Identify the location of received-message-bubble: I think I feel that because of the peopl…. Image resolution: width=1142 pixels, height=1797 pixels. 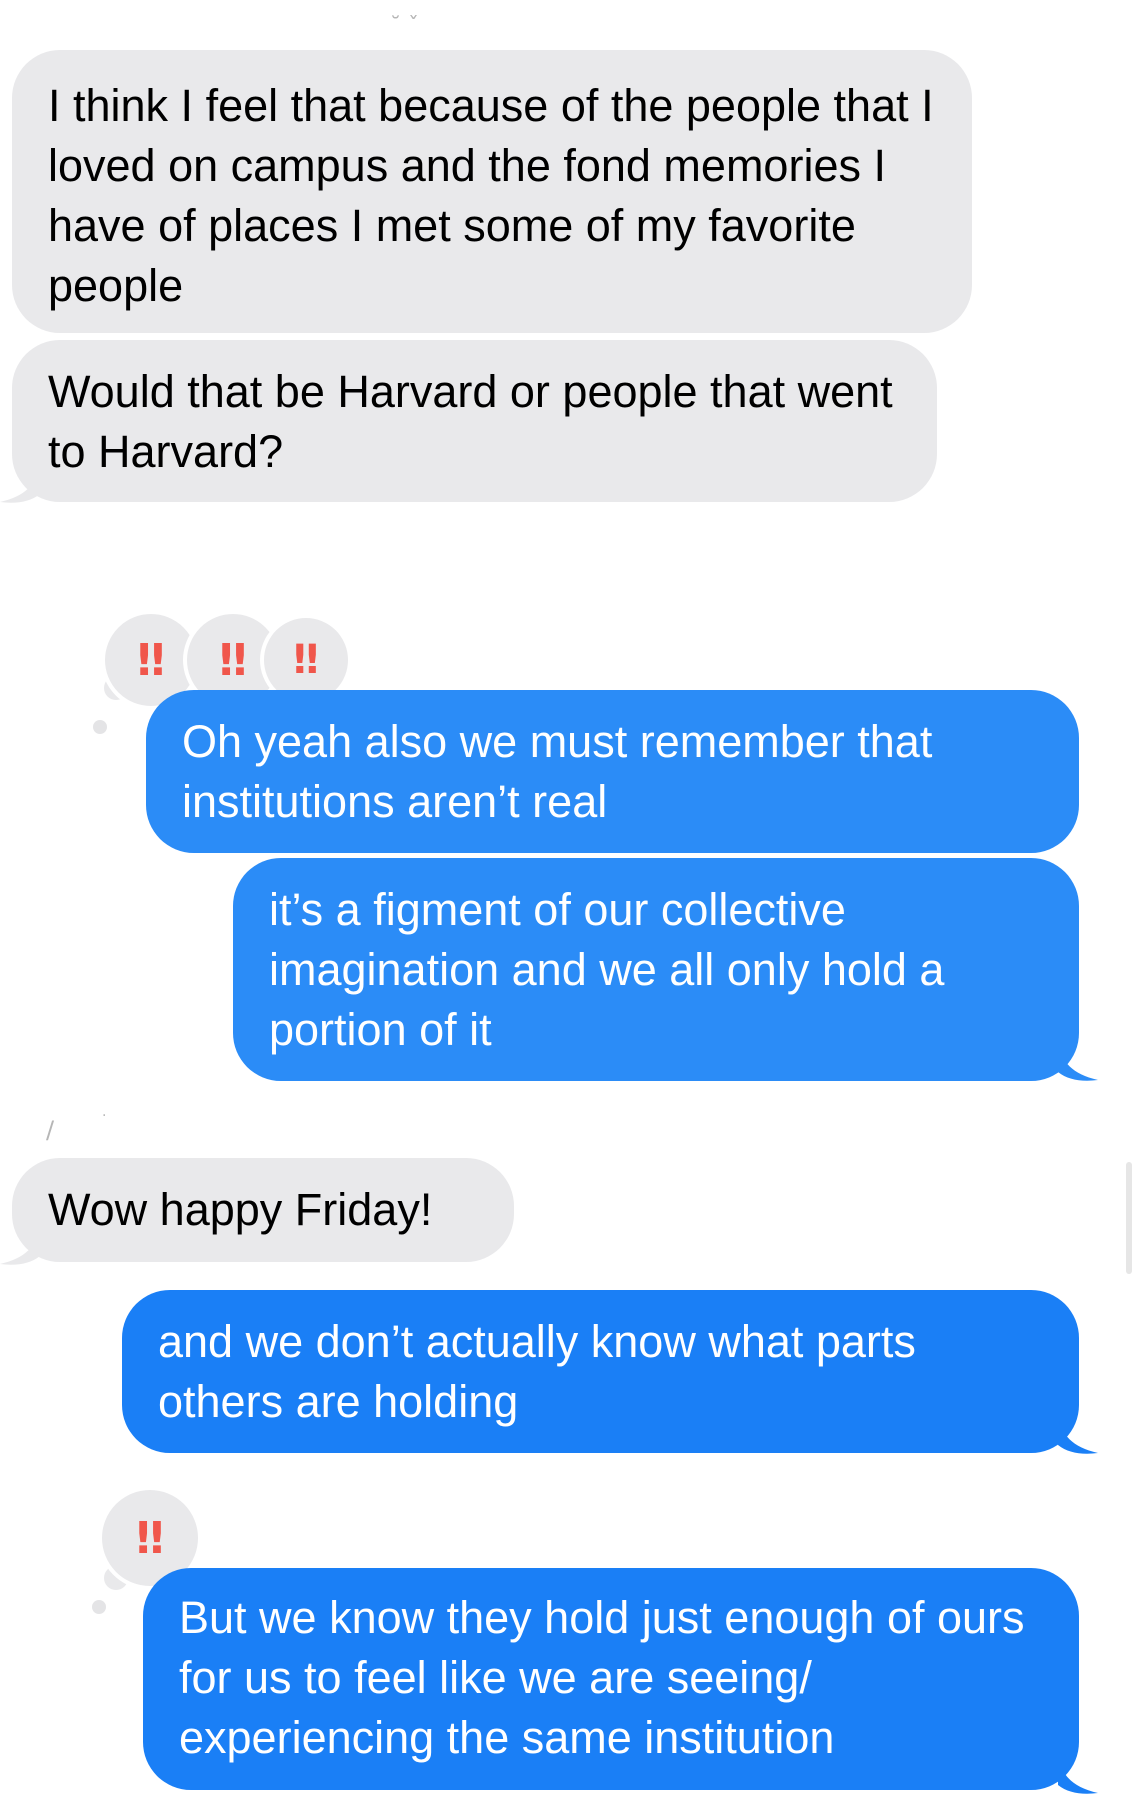
(492, 191).